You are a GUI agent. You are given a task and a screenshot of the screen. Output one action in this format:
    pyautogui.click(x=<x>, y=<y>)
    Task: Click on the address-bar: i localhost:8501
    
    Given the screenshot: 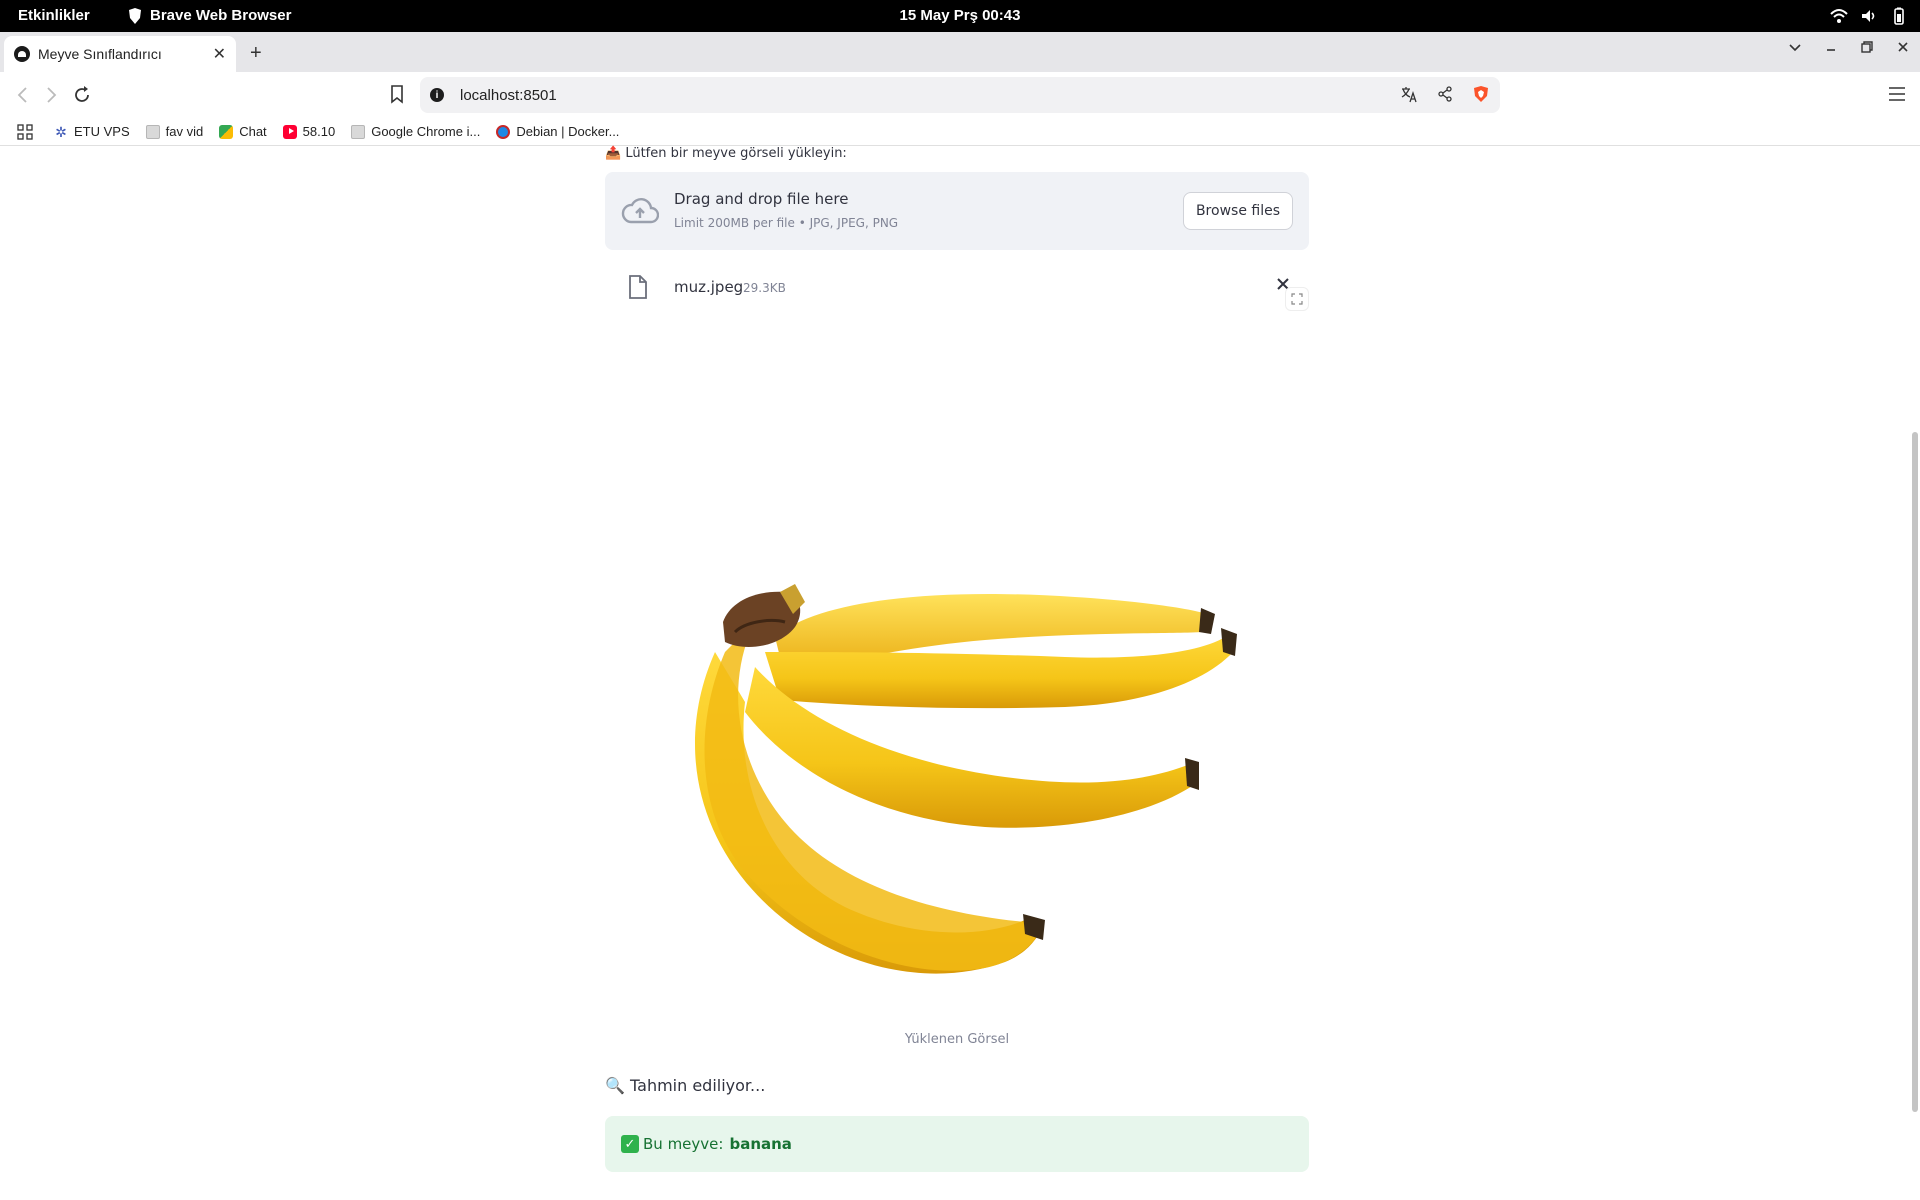 What is the action you would take?
    pyautogui.click(x=960, y=95)
    